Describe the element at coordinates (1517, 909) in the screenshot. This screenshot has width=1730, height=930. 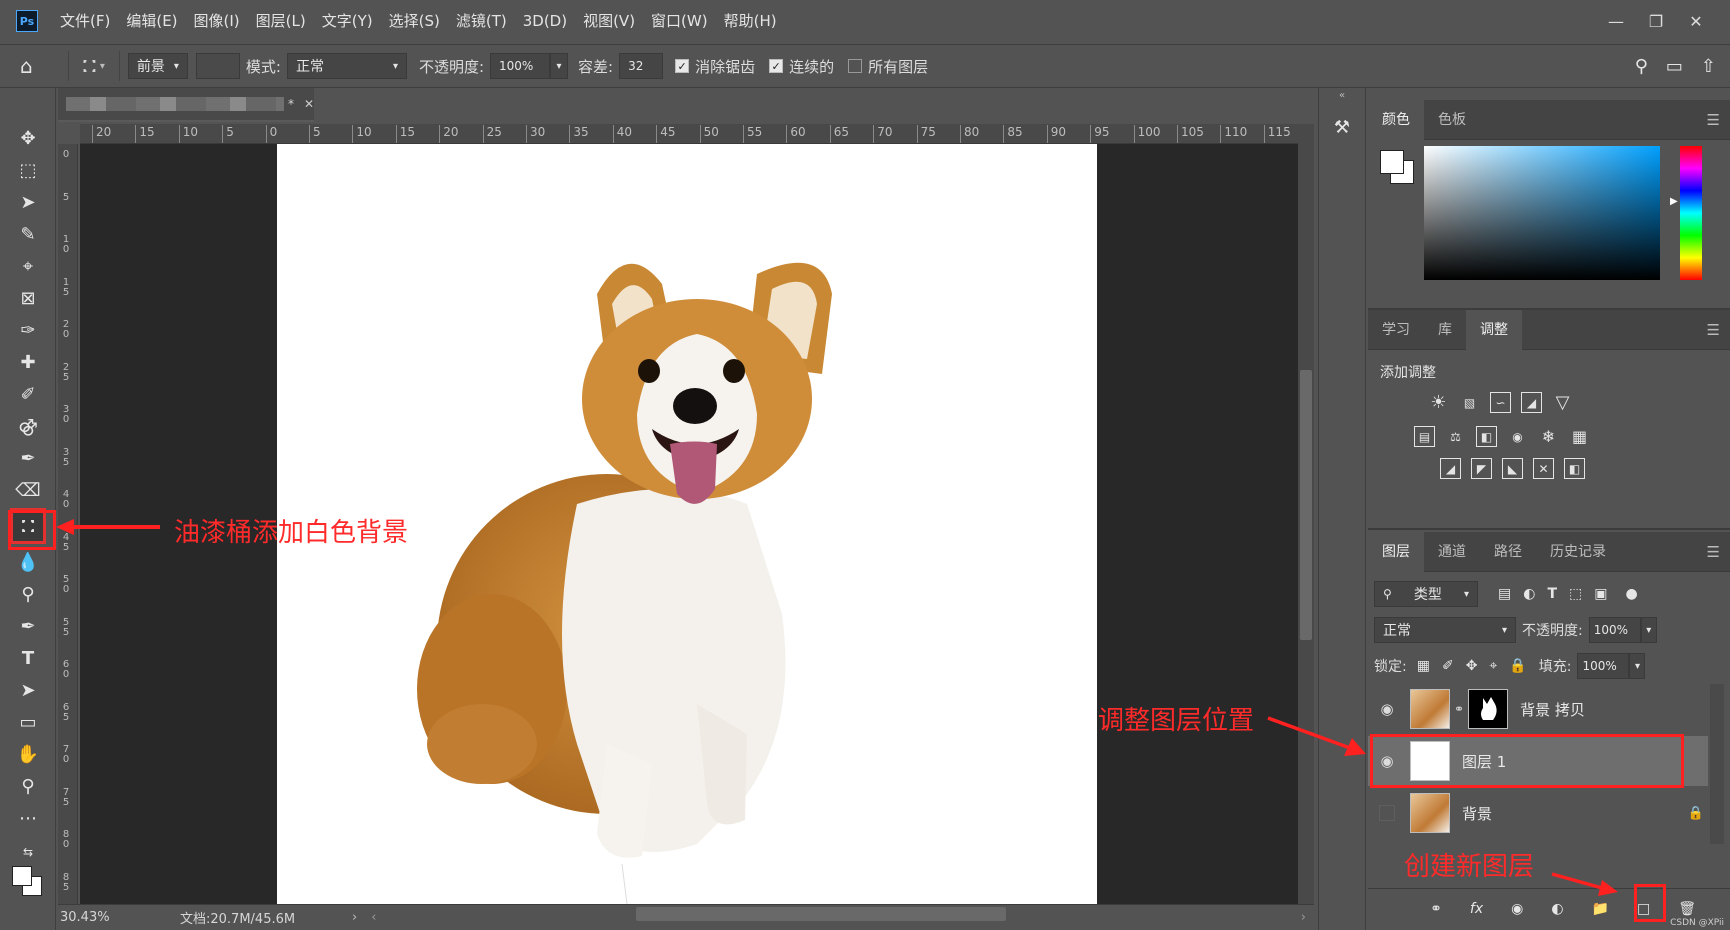
I see `add-mask-icon: ◉` at that location.